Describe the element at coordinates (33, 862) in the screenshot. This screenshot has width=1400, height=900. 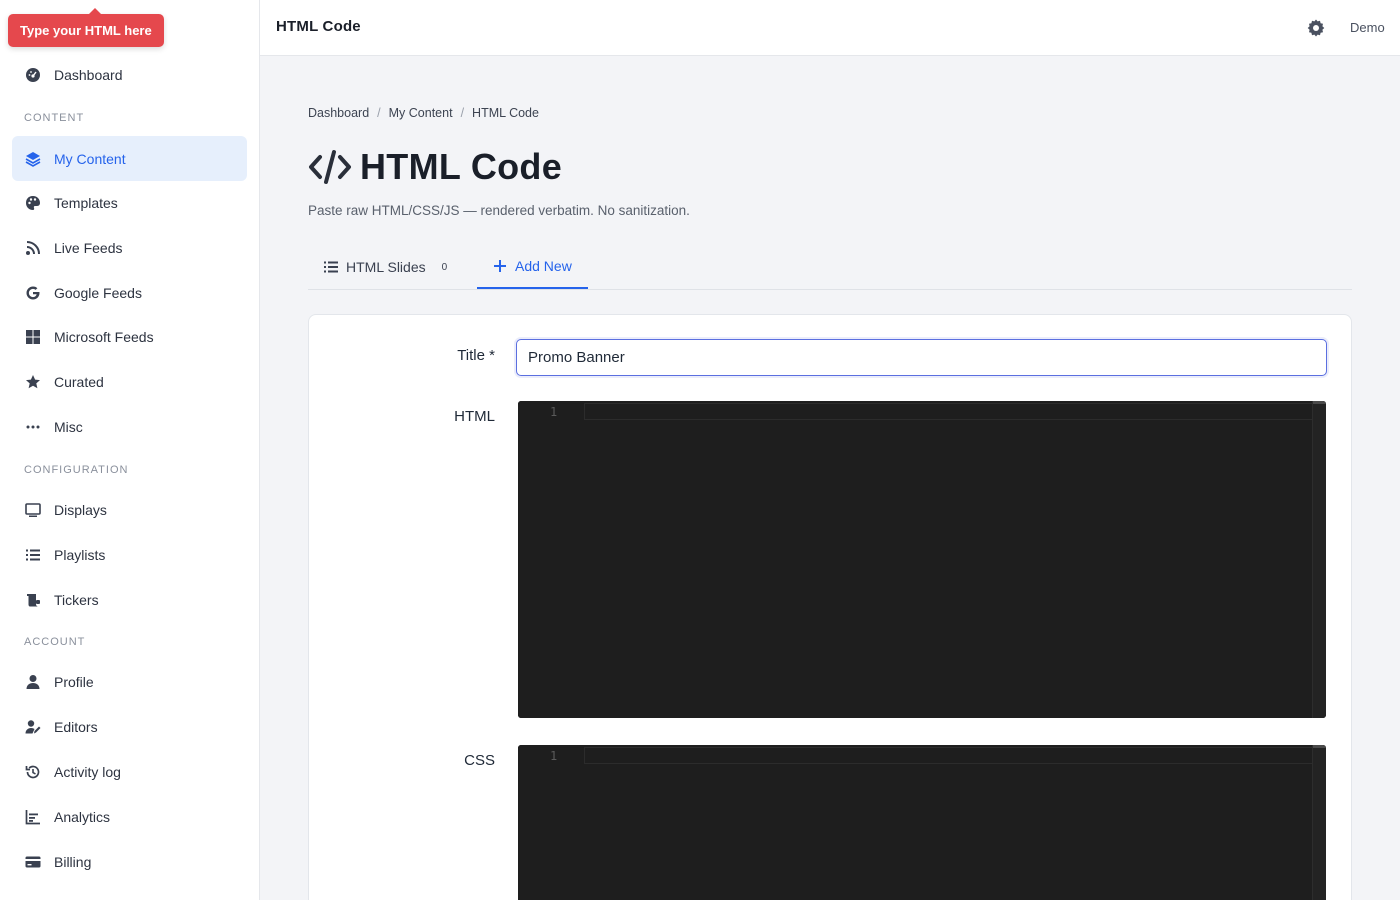
I see `credit-card-icon` at that location.